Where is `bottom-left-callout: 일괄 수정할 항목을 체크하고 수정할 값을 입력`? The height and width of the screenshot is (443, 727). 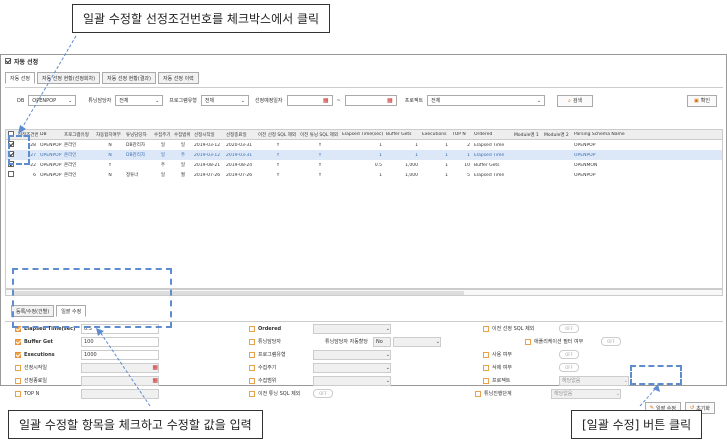 bottom-left-callout: 일괄 수정할 항목을 체크하고 수정할 값을 입력 is located at coordinates (135, 424).